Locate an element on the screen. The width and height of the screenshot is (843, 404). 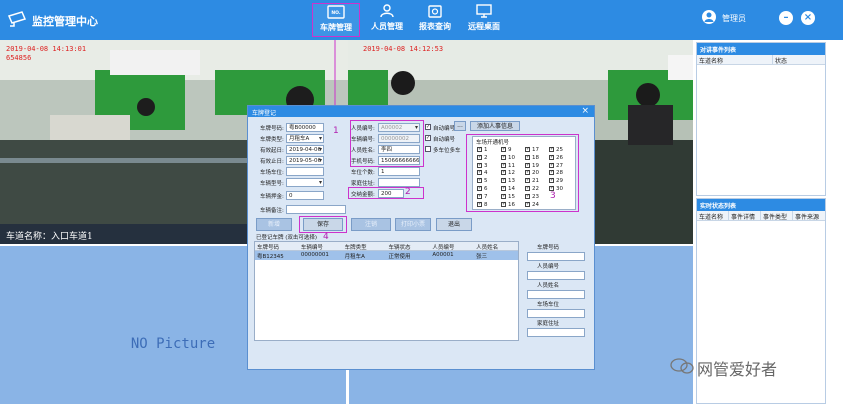
car-model-label: 车辆型号: is located at coordinates (272, 184).